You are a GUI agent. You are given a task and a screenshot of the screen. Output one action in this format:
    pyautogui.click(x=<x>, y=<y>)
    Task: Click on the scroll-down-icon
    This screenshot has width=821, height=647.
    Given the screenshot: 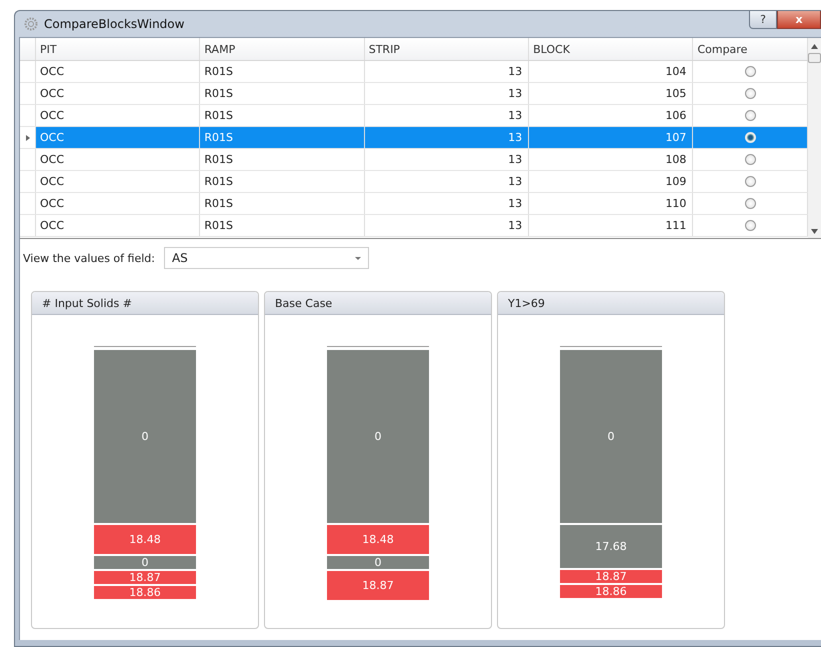 What is the action you would take?
    pyautogui.click(x=814, y=231)
    